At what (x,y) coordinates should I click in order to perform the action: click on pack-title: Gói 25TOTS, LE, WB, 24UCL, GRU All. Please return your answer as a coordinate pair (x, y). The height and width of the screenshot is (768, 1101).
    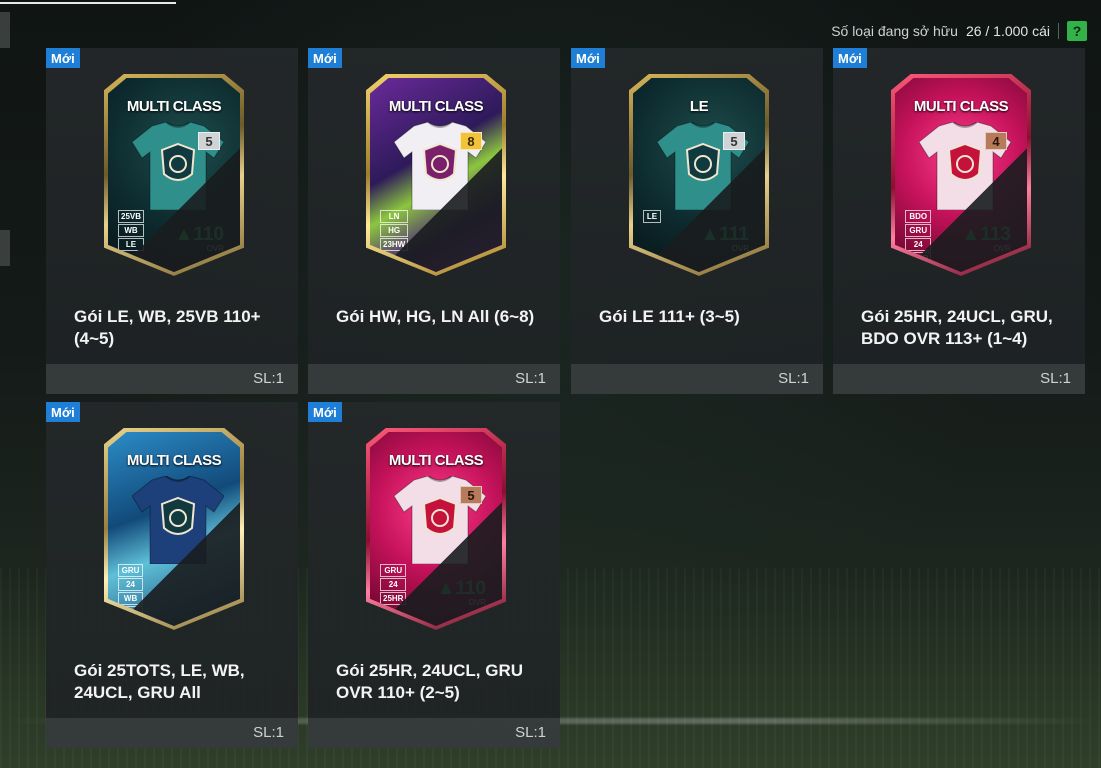
    Looking at the image, I should click on (159, 681).